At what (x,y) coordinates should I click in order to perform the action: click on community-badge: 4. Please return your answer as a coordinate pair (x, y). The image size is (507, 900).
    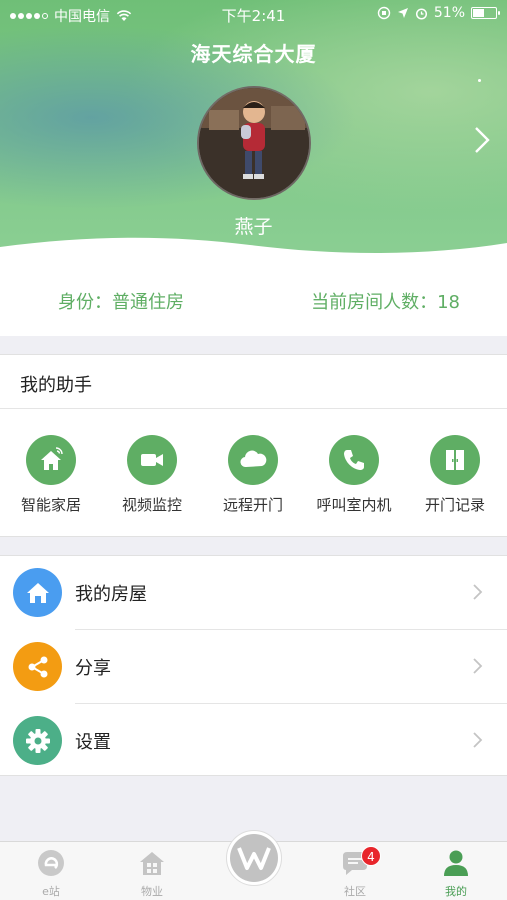
    Looking at the image, I should click on (371, 856).